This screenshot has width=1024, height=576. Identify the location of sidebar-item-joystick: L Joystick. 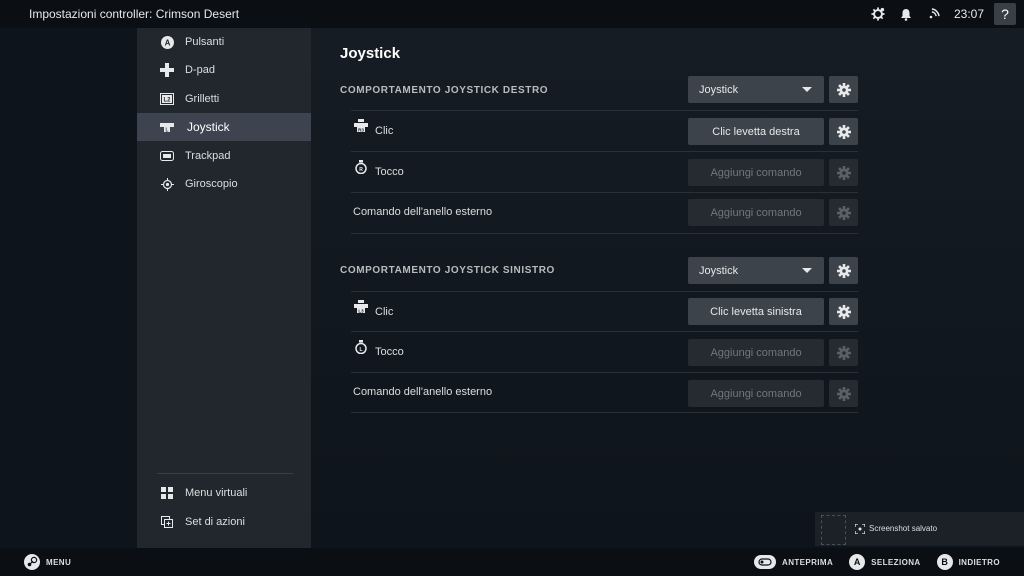
(224, 127).